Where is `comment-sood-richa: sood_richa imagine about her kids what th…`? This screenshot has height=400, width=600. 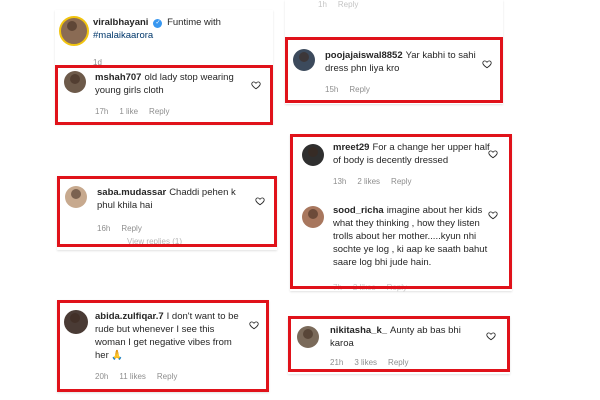 comment-sood-richa: sood_richa imagine about her kids what th… is located at coordinates (401, 245).